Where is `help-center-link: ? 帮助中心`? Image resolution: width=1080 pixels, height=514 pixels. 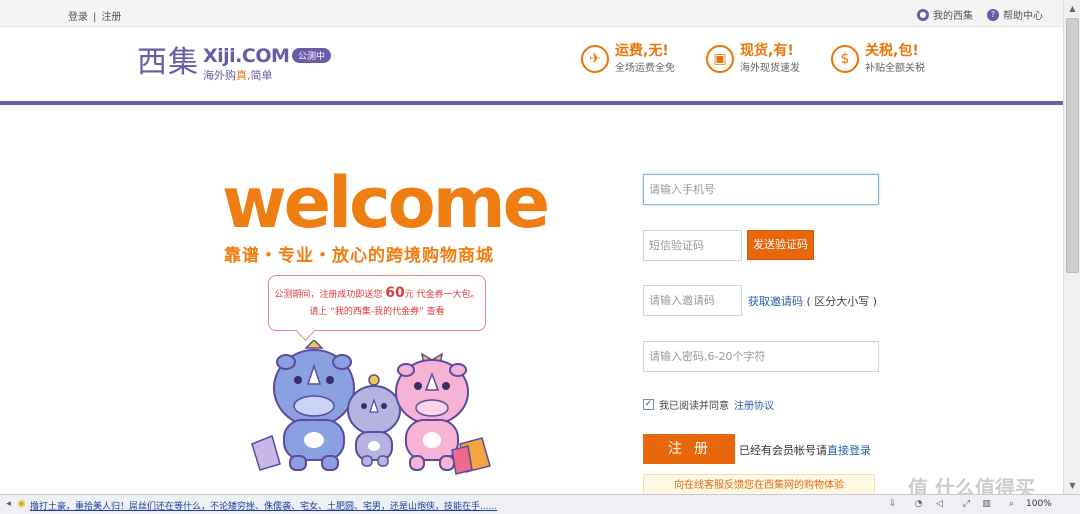
help-center-link: ? 帮助中心 is located at coordinates (1015, 14).